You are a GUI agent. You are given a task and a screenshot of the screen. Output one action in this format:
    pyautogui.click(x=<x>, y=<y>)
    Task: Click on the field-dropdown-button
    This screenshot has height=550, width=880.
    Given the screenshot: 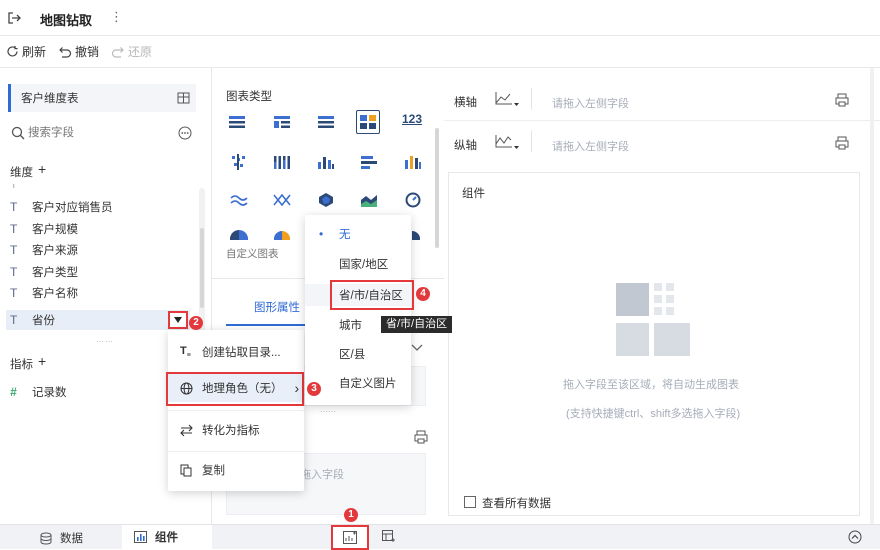 What is the action you would take?
    pyautogui.click(x=178, y=320)
    